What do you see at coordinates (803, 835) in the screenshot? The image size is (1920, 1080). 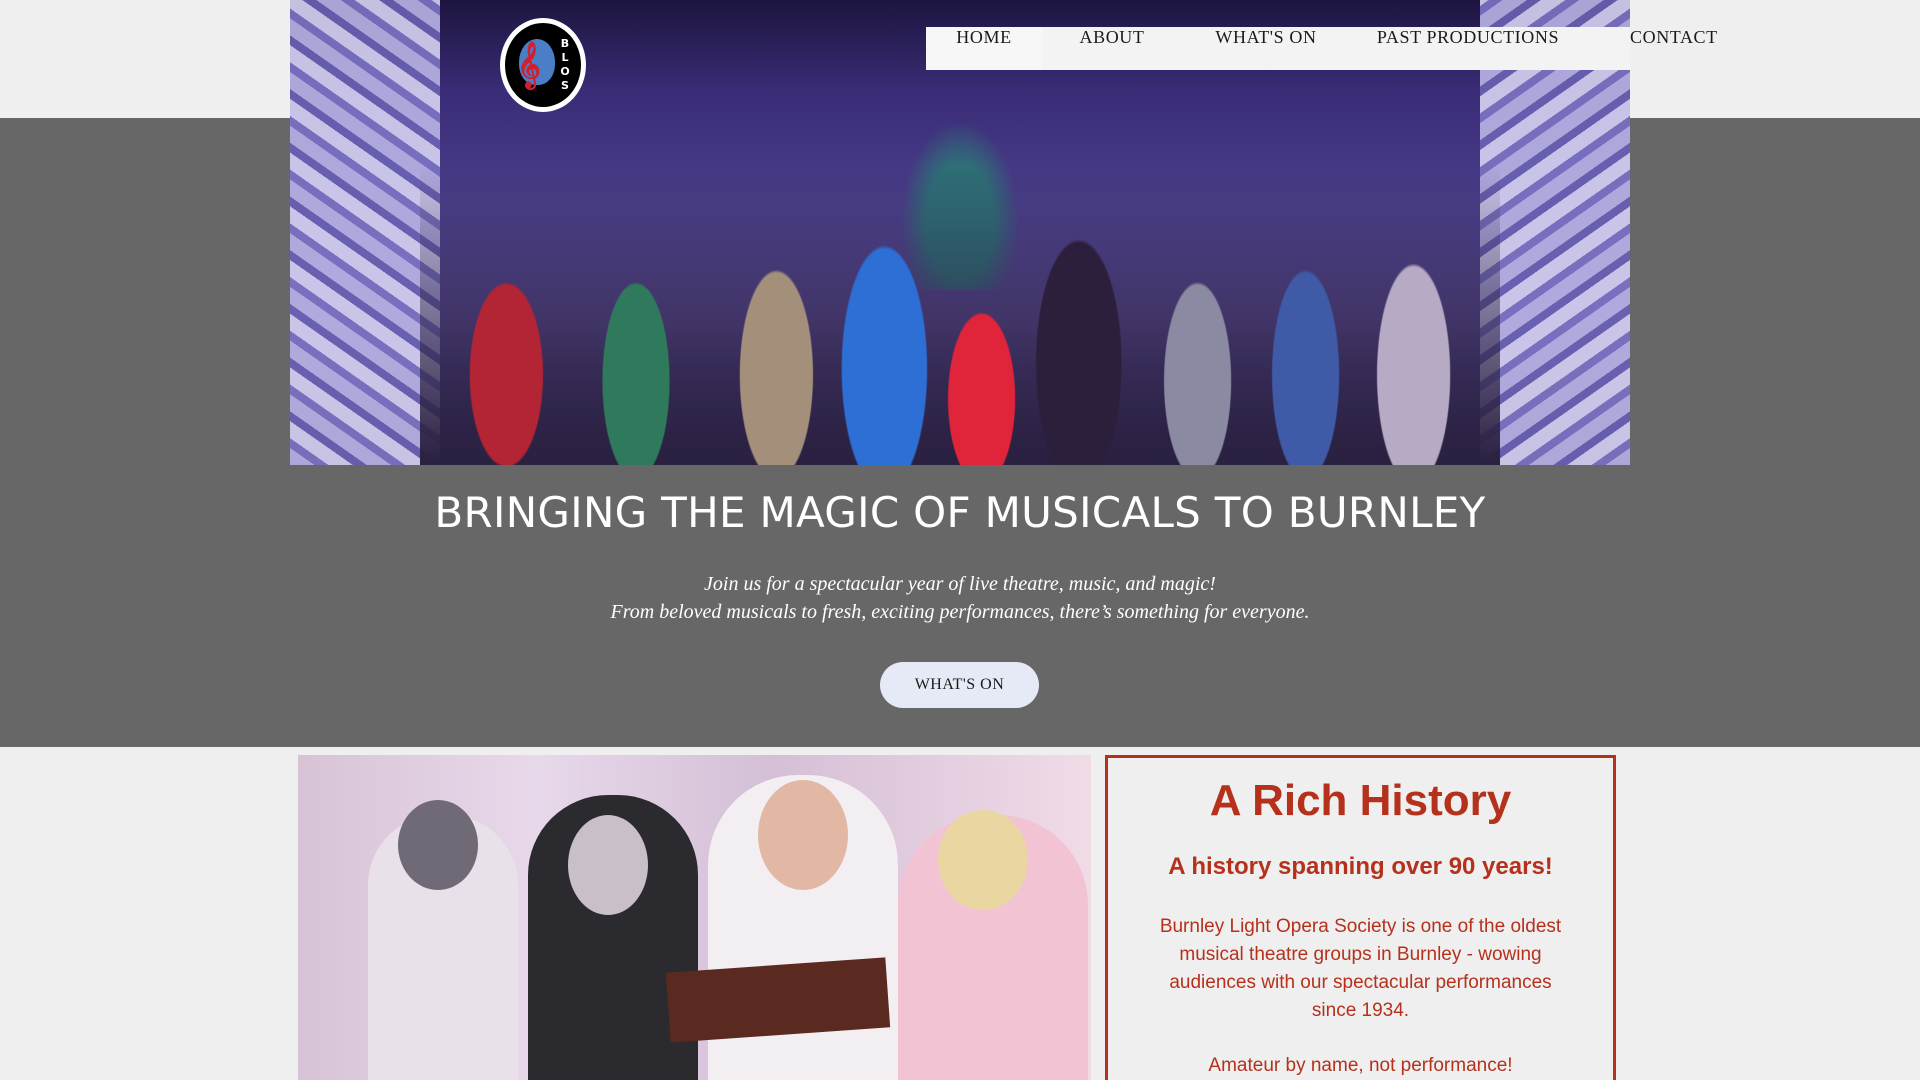 I see `performer-3-head` at bounding box center [803, 835].